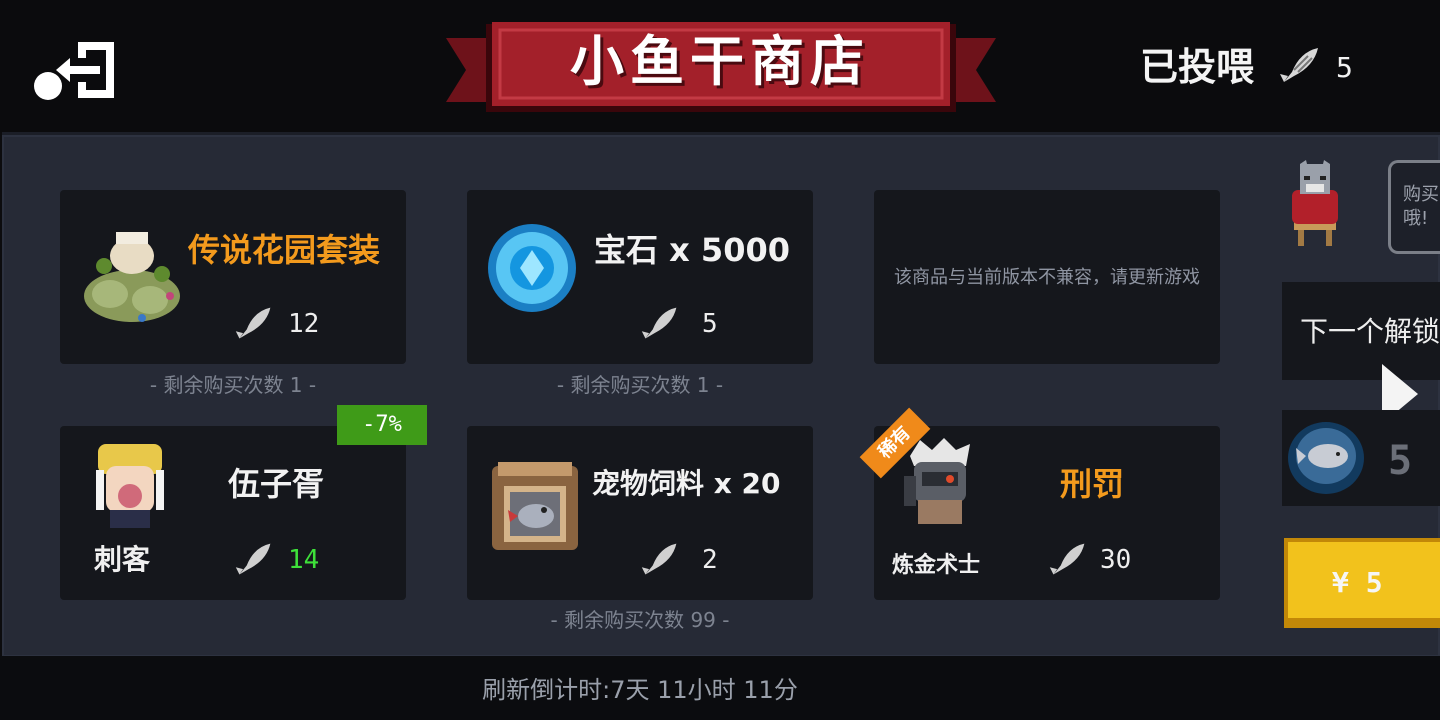 This screenshot has width=1440, height=720. Describe the element at coordinates (122, 559) in the screenshot. I see `character-class: 刺客` at that location.